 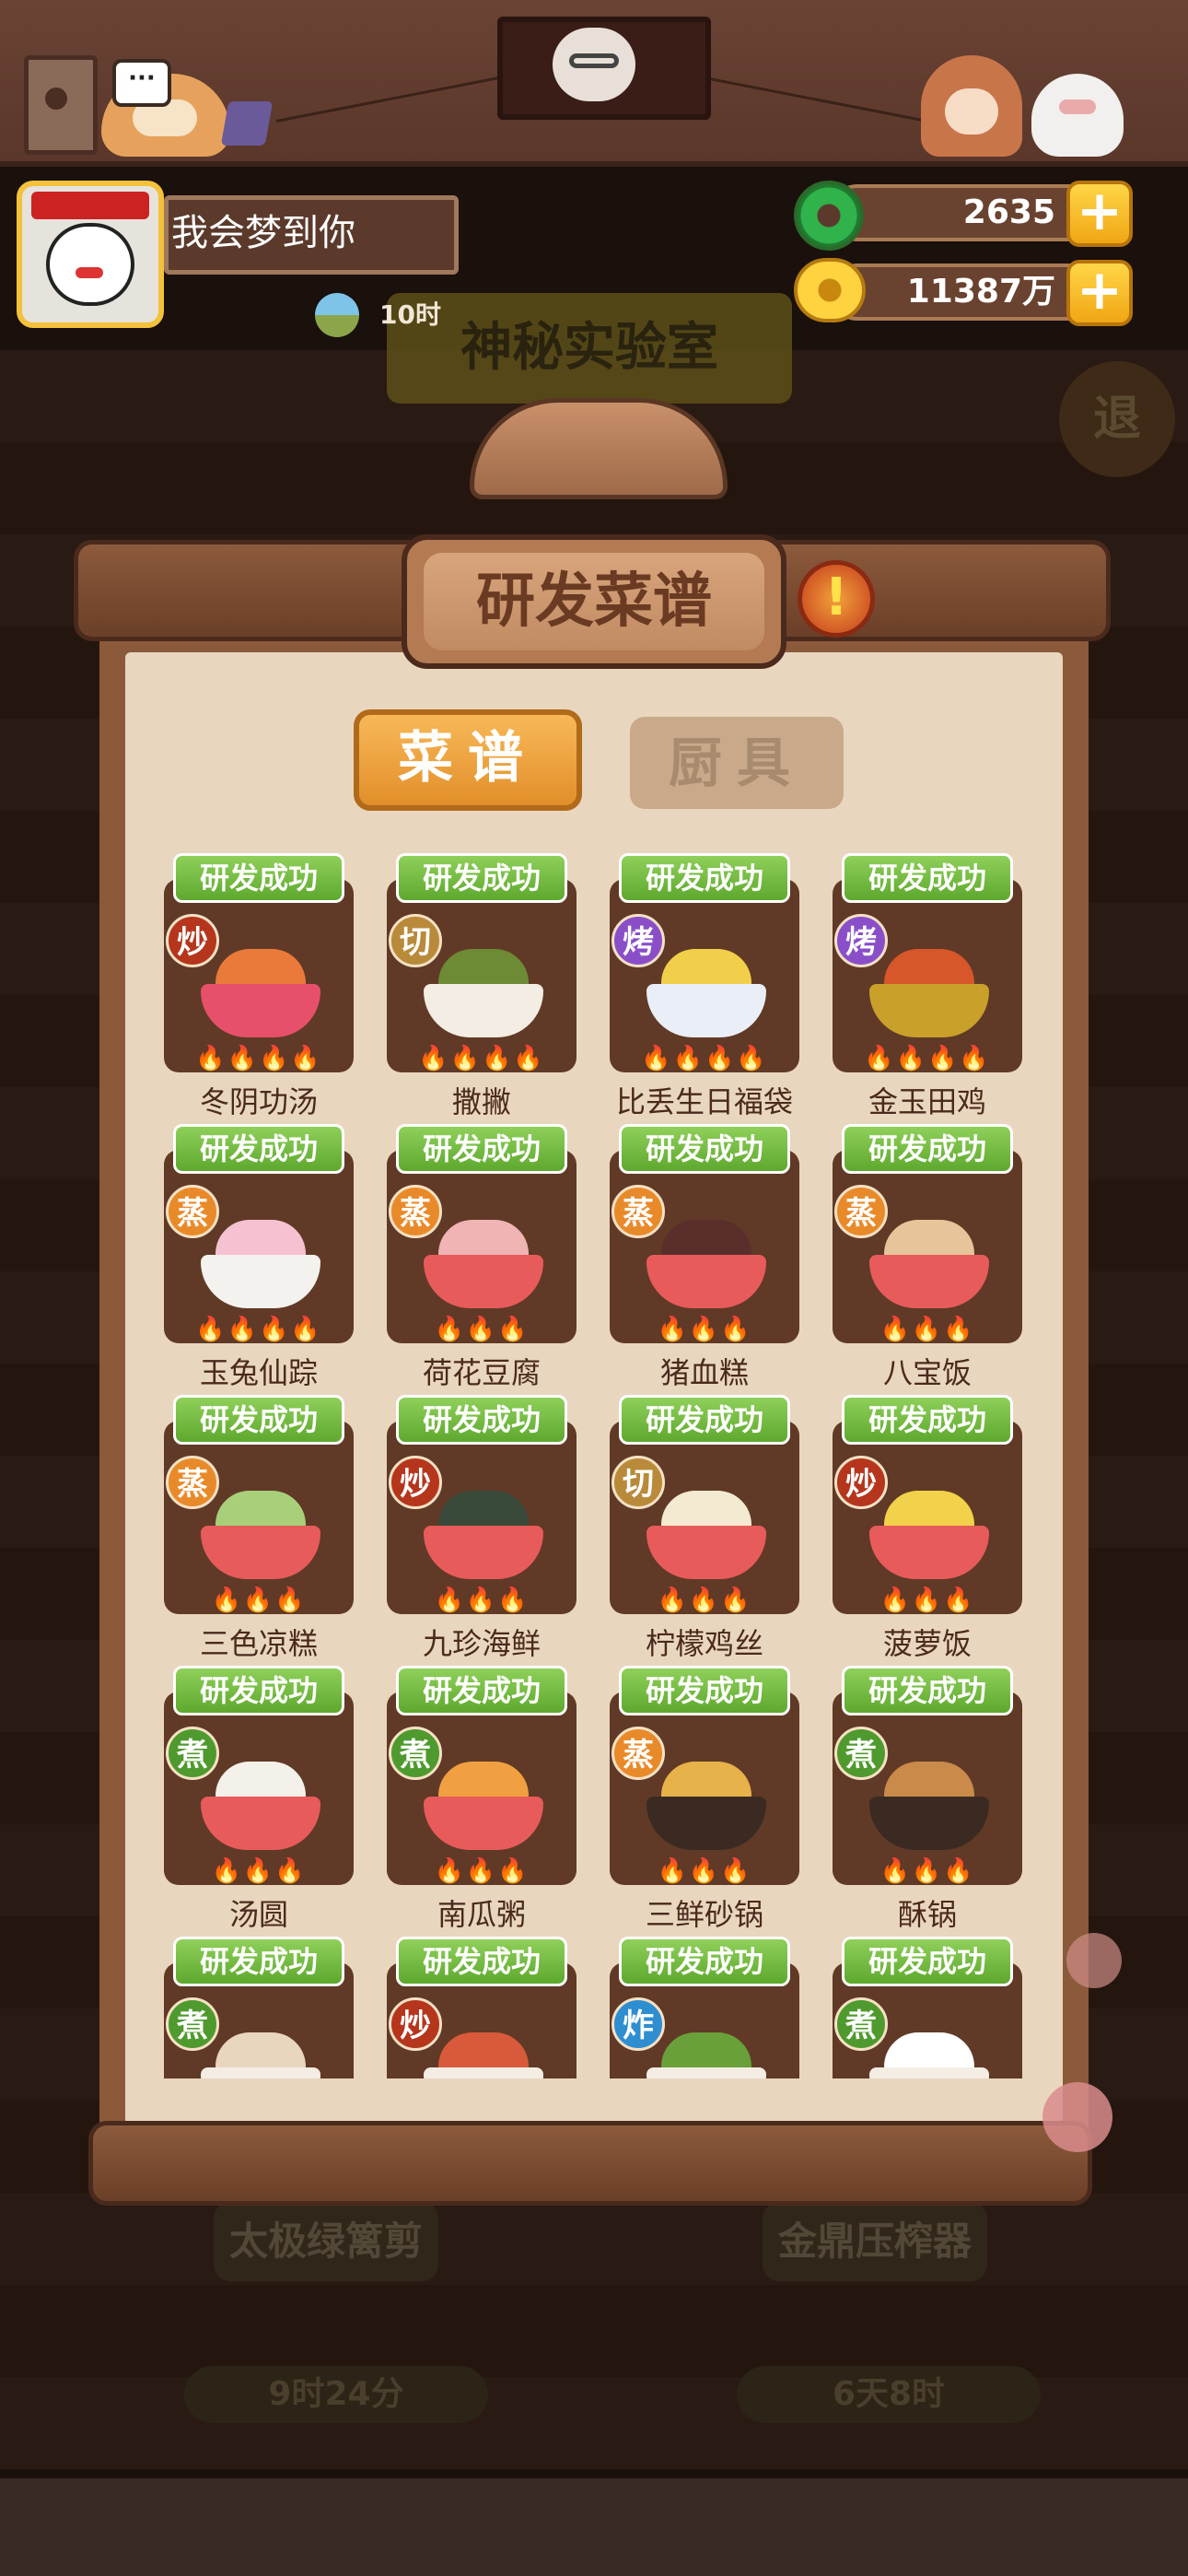 What do you see at coordinates (410, 314) in the screenshot?
I see `game-time: 10时` at bounding box center [410, 314].